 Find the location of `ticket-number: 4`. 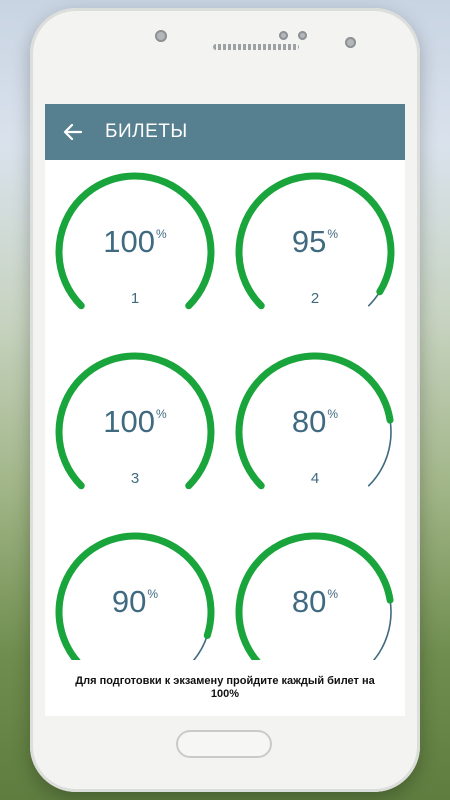

ticket-number: 4 is located at coordinates (315, 478).